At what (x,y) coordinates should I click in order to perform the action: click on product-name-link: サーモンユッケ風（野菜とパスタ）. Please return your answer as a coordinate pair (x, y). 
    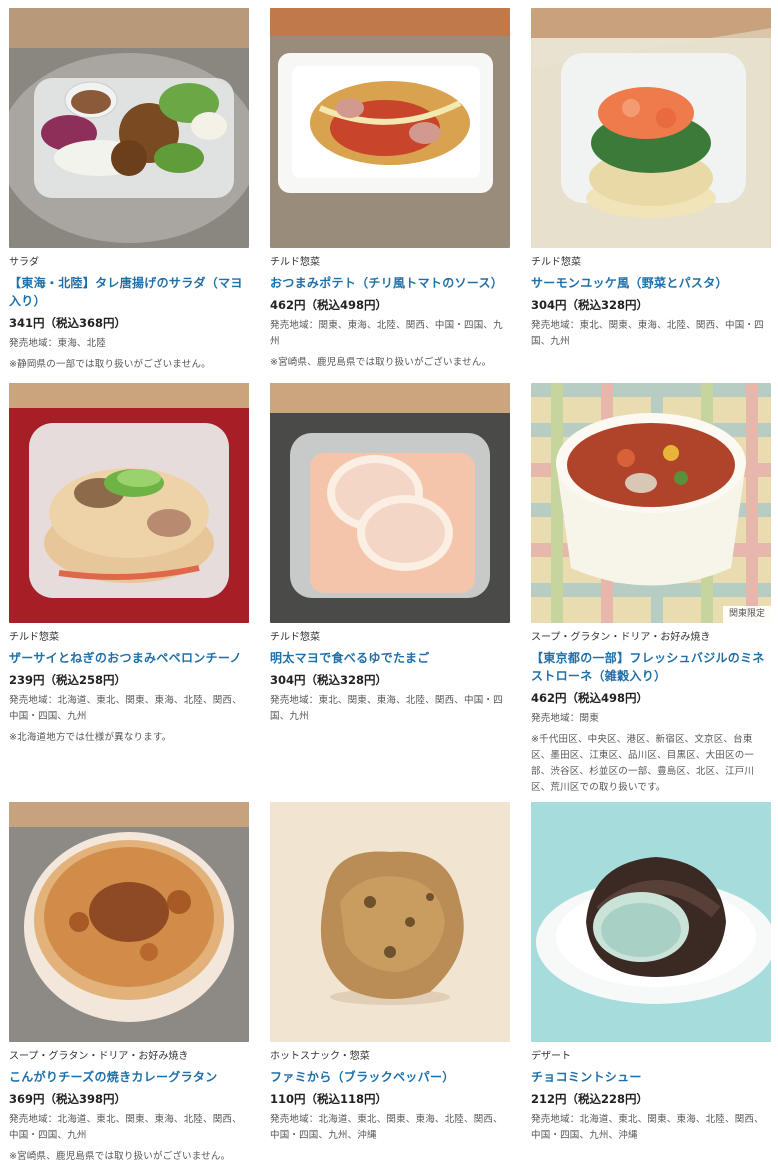
    Looking at the image, I should click on (651, 283).